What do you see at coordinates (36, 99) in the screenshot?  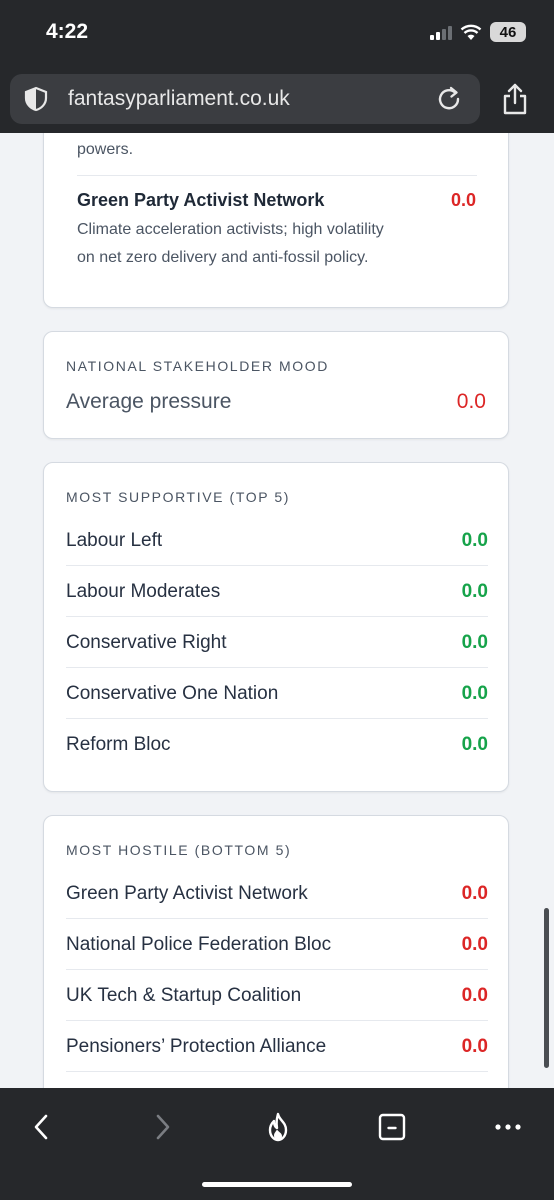 I see `shield-icon` at bounding box center [36, 99].